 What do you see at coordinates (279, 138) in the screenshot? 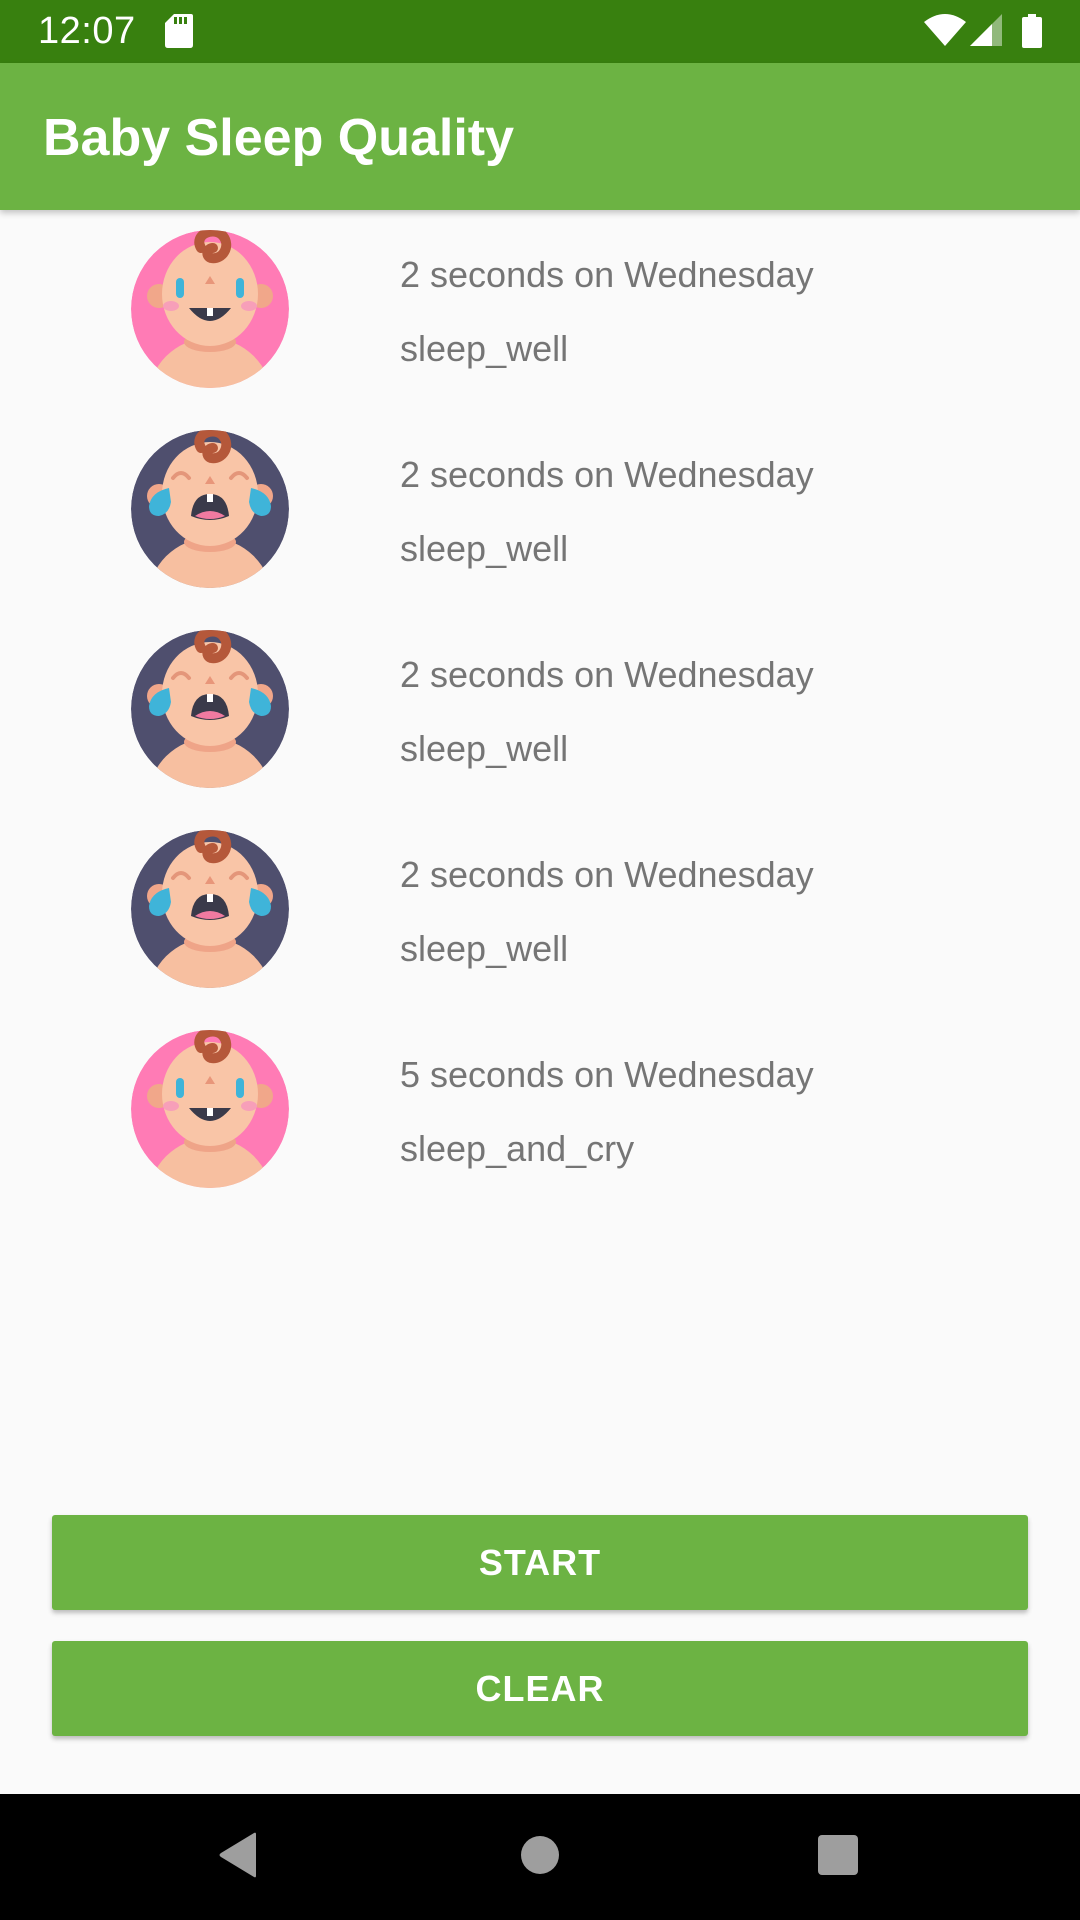
I see `app-title: Baby Sleep Quality` at bounding box center [279, 138].